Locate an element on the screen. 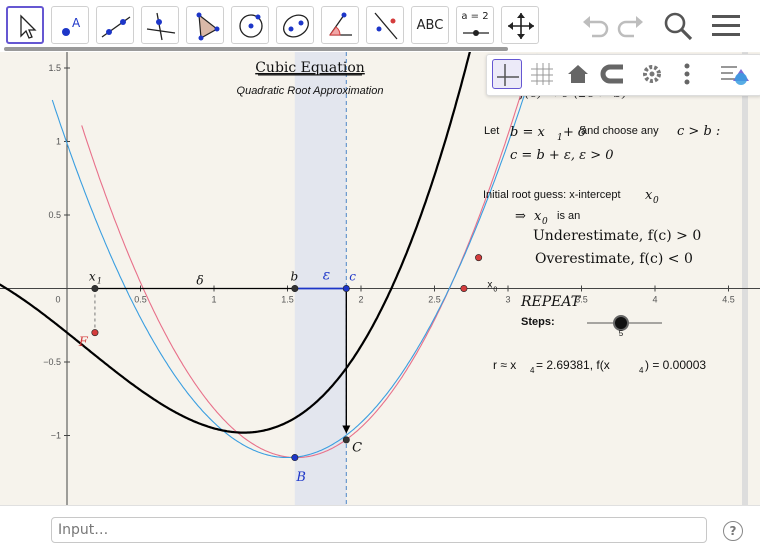 The height and width of the screenshot is (551, 760). toolbar-scroll-indicator is located at coordinates (256, 49).